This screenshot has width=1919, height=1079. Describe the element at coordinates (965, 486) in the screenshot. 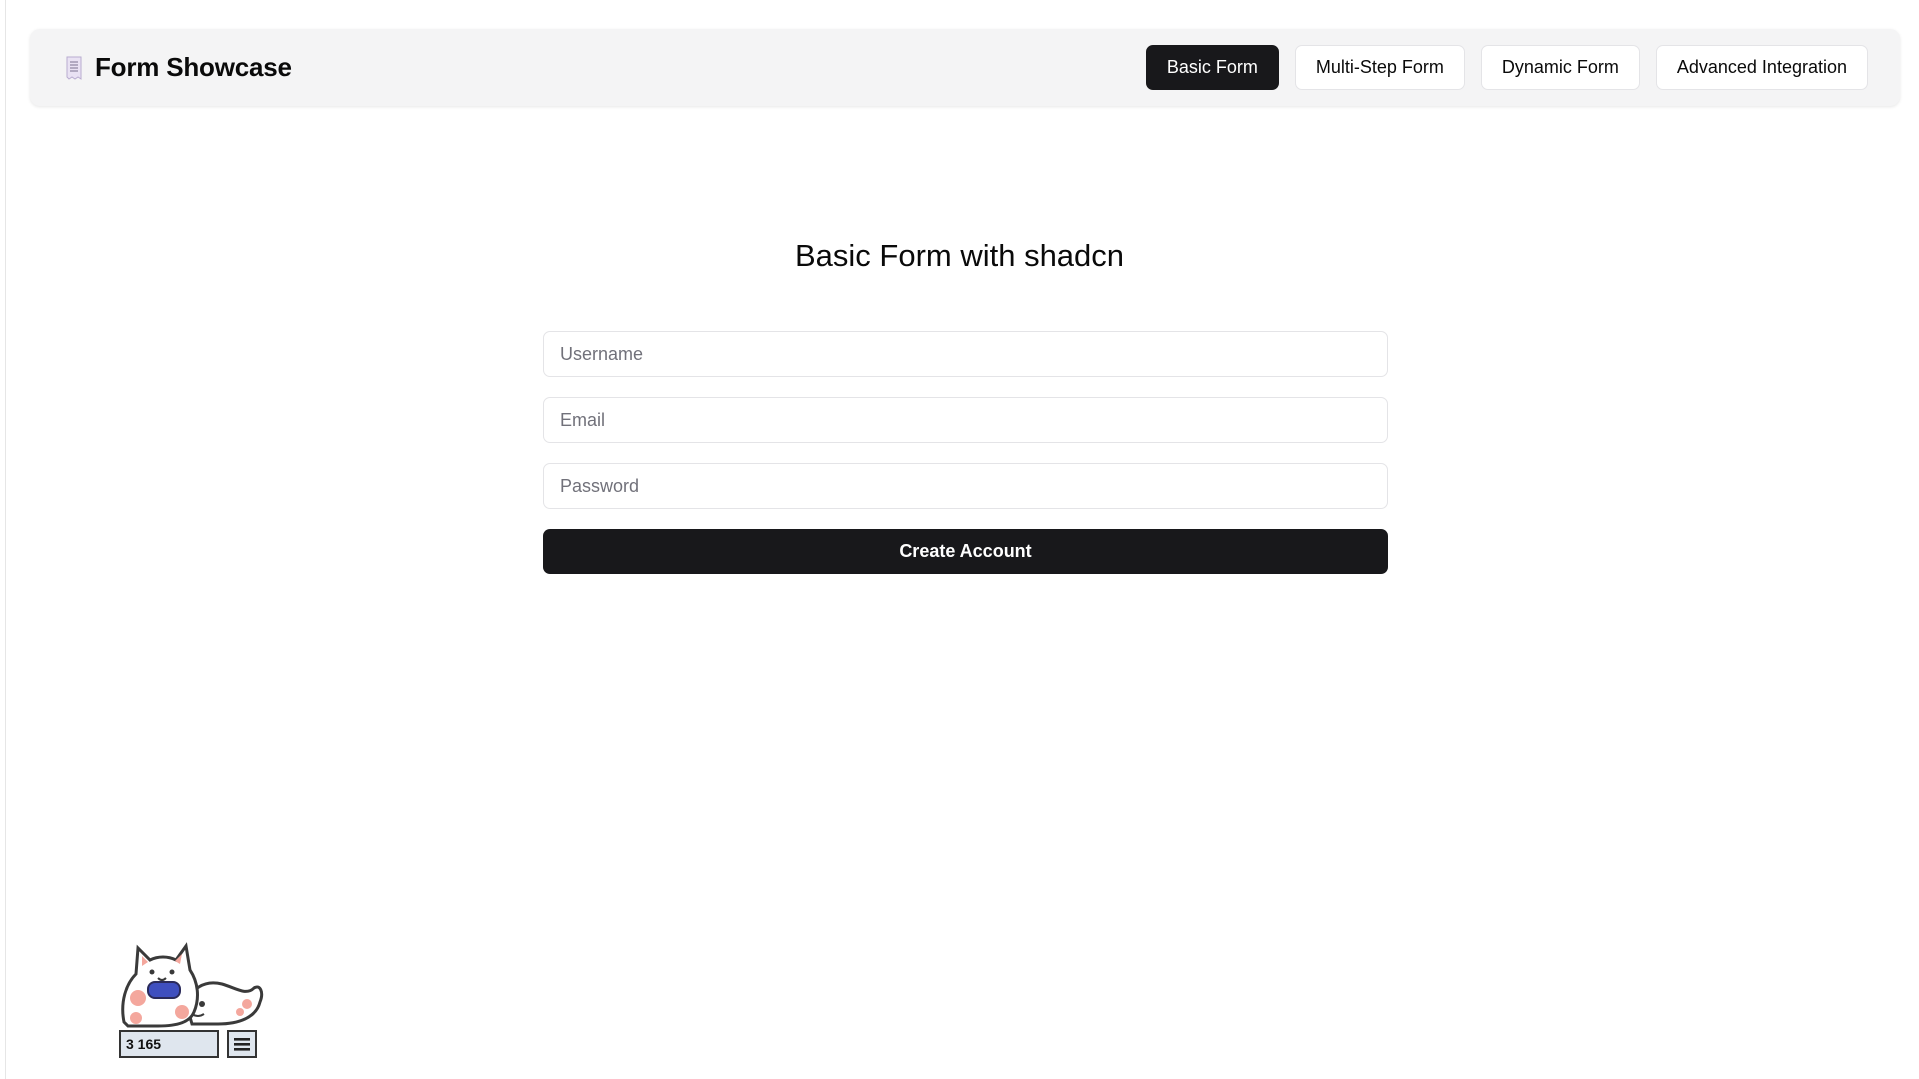

I see `password-input` at that location.